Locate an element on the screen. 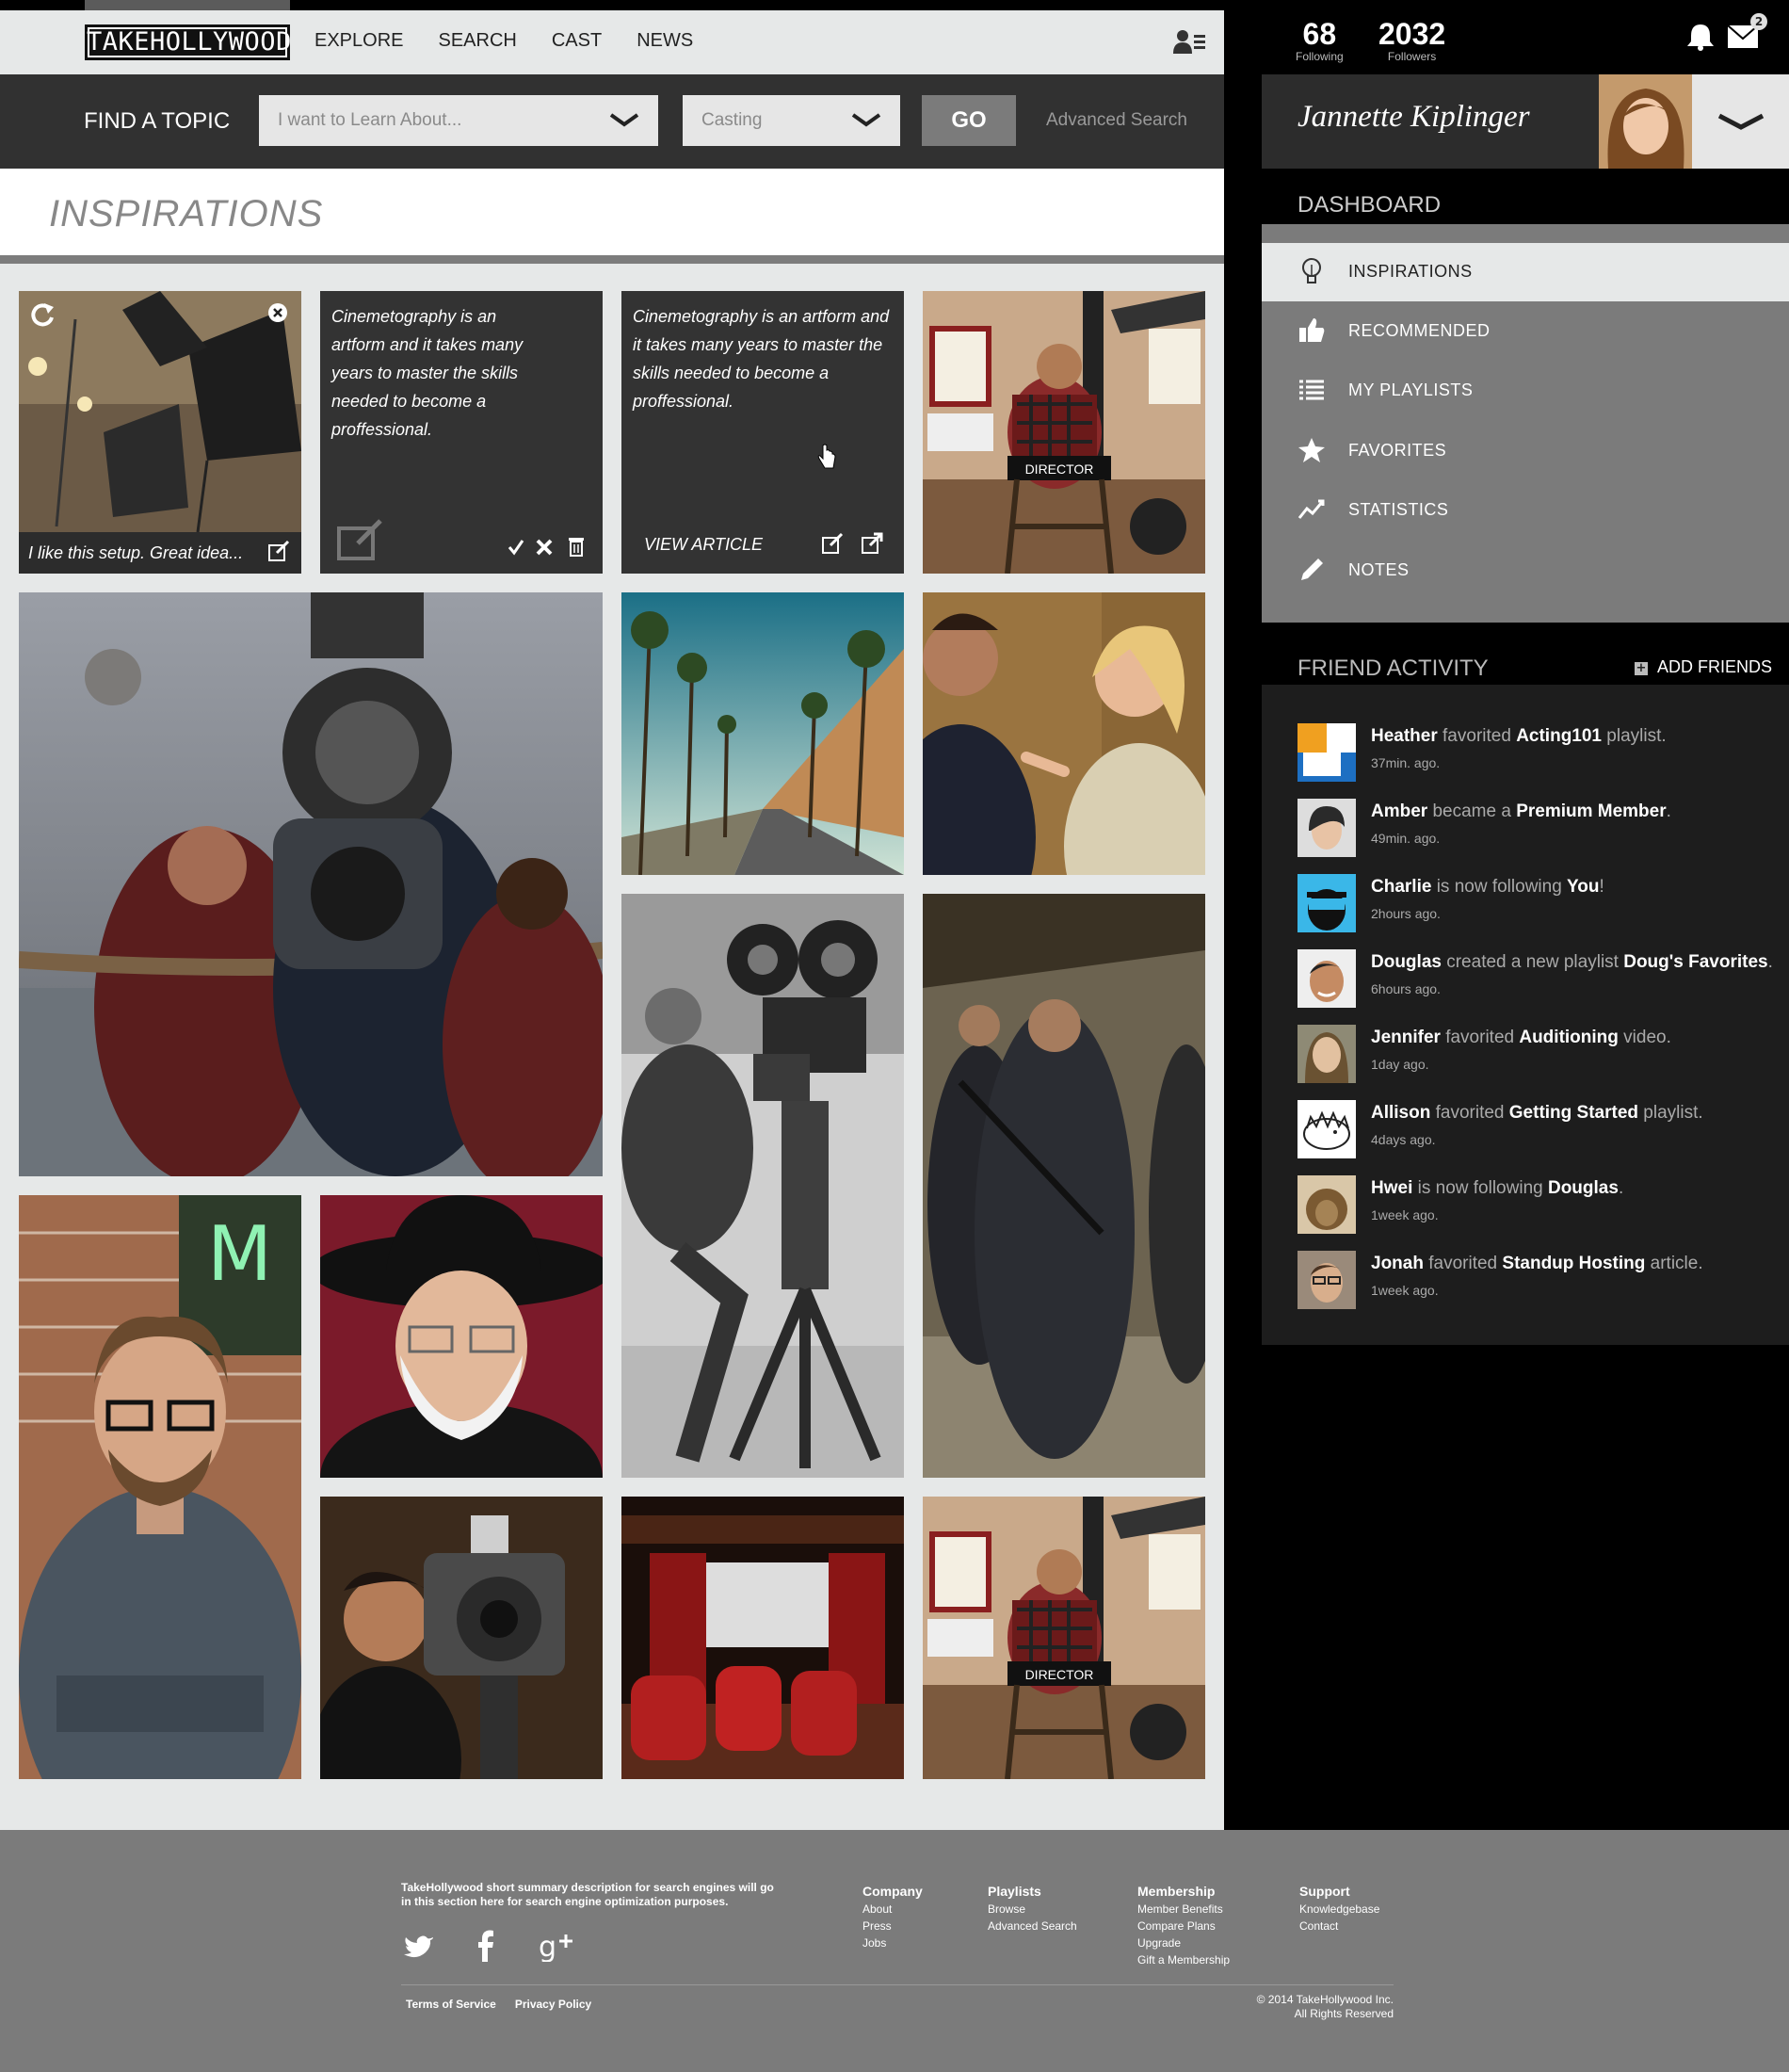  photo-tile-palm-street is located at coordinates (762, 734).